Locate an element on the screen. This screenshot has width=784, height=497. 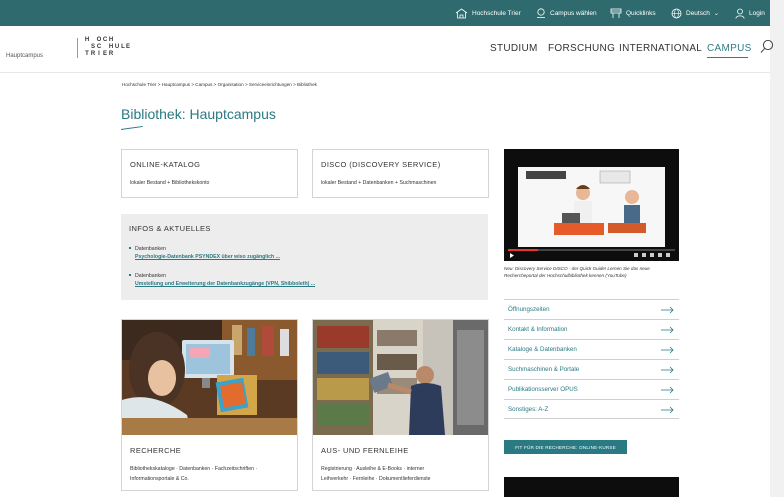
quicklink-opus: Publikationsserver OPUS is located at coordinates (591, 389).